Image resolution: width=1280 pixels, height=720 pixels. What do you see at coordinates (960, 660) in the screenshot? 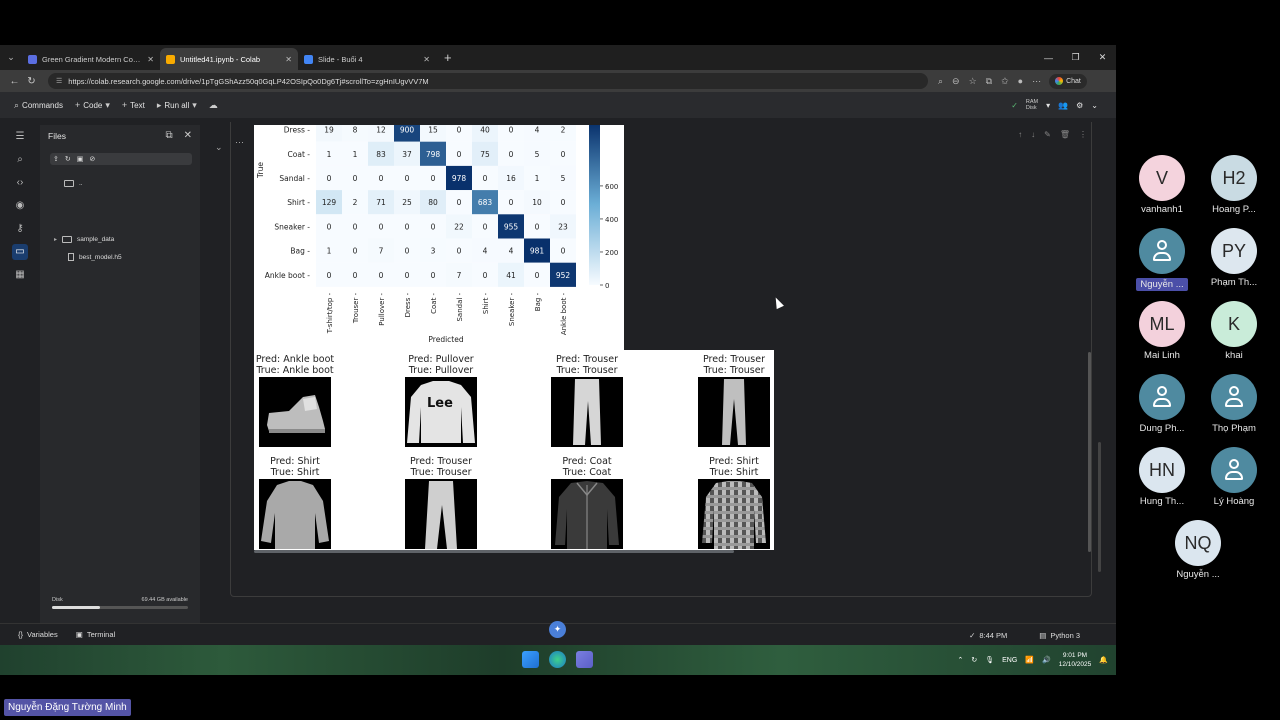
I see `chevron-up-icon: ⌃` at bounding box center [960, 660].